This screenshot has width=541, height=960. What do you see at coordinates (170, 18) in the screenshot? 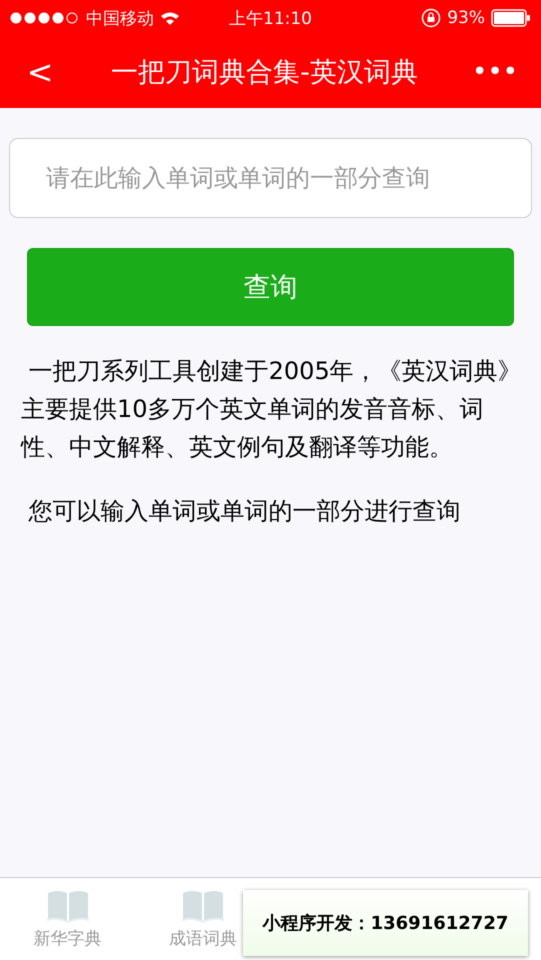
I see `wifi-icon` at bounding box center [170, 18].